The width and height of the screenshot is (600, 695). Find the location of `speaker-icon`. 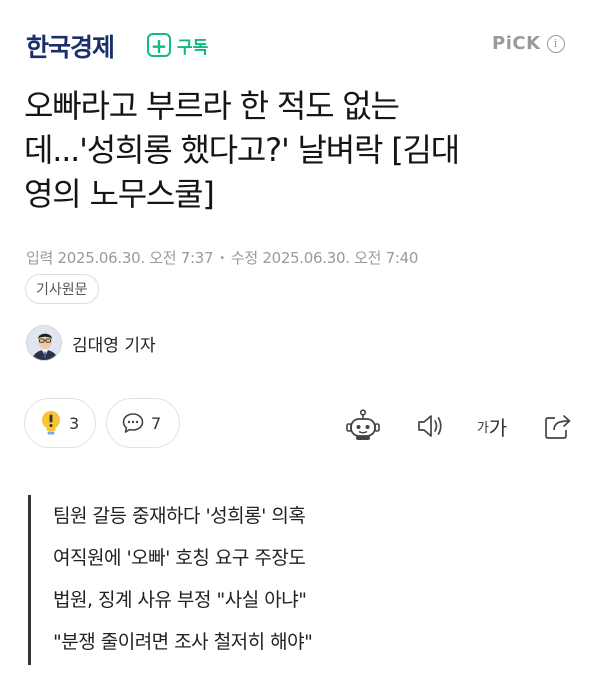

speaker-icon is located at coordinates (430, 426).